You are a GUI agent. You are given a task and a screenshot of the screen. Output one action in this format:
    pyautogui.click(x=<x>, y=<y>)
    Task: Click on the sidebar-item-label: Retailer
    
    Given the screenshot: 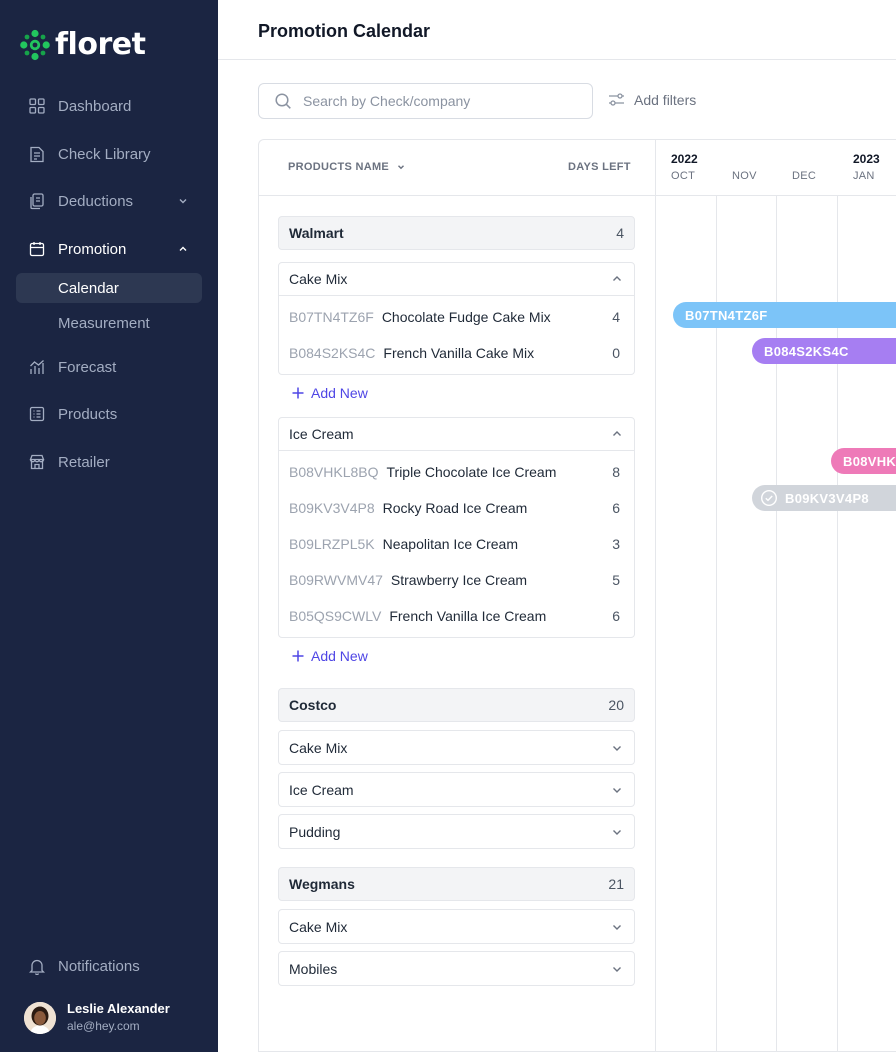 What is the action you would take?
    pyautogui.click(x=84, y=462)
    